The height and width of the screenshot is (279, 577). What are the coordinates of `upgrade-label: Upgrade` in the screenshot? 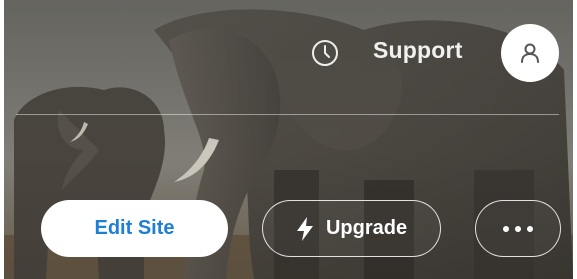 It's located at (366, 228).